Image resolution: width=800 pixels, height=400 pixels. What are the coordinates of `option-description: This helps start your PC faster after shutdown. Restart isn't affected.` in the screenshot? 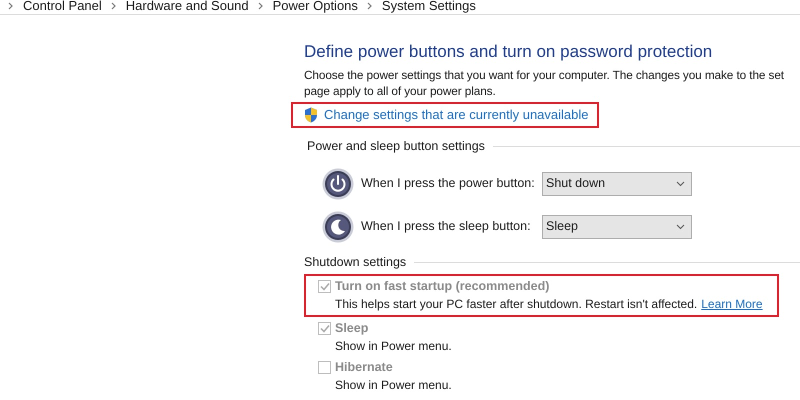 It's located at (516, 304).